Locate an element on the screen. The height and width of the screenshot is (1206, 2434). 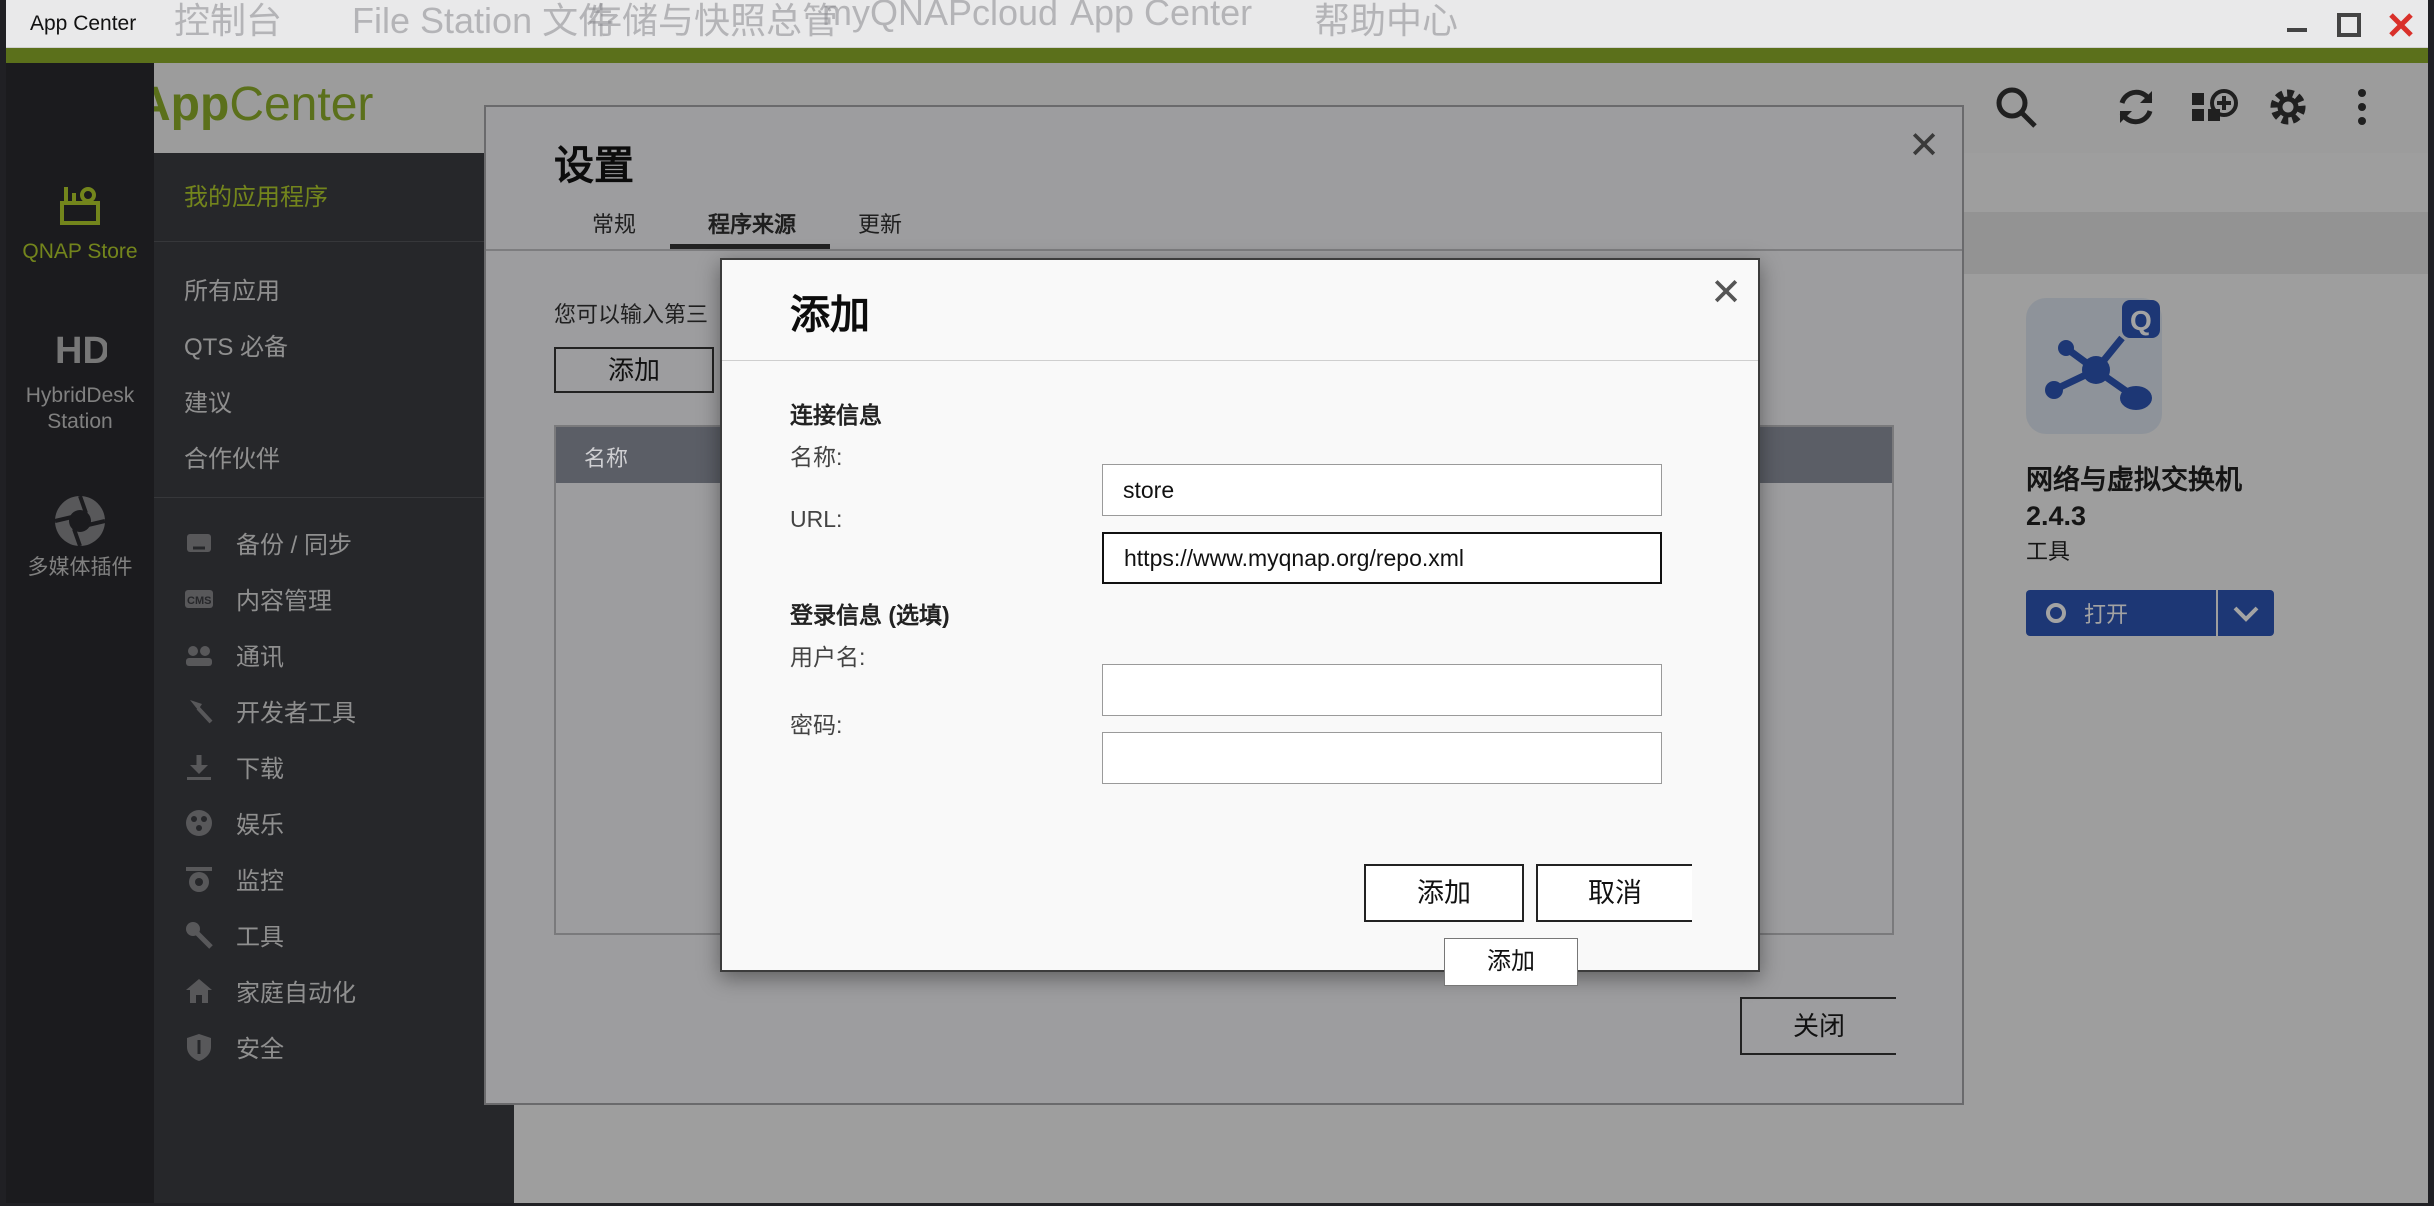
url-label: URL: is located at coordinates (816, 519).